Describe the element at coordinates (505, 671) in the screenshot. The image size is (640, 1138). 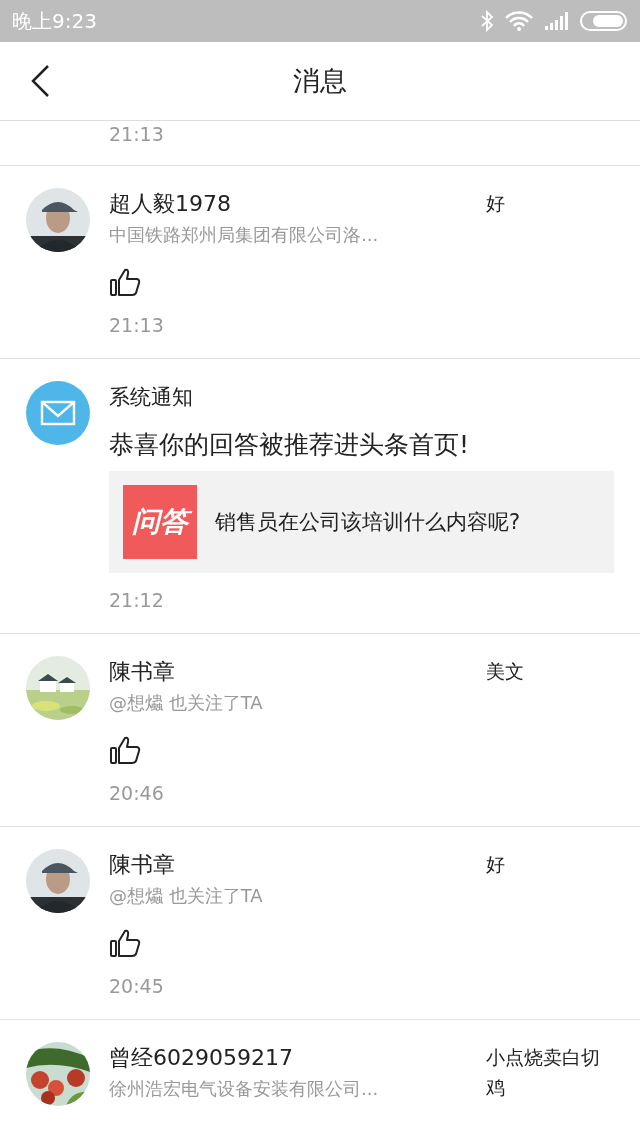
I see `comment-text: 美文` at that location.